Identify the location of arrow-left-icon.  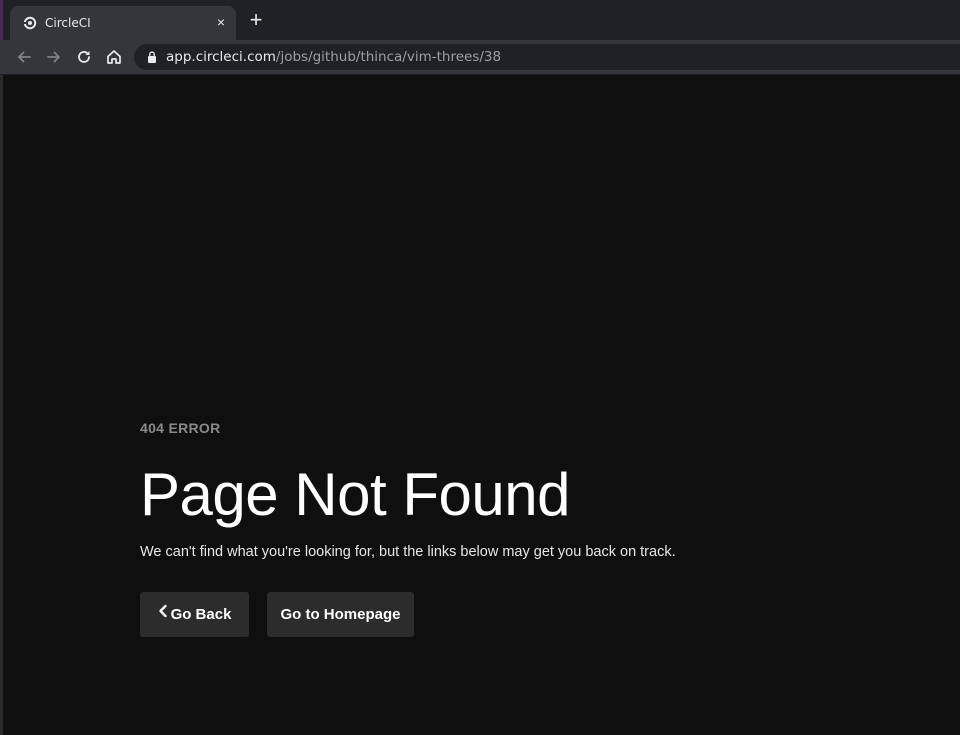
(24, 57).